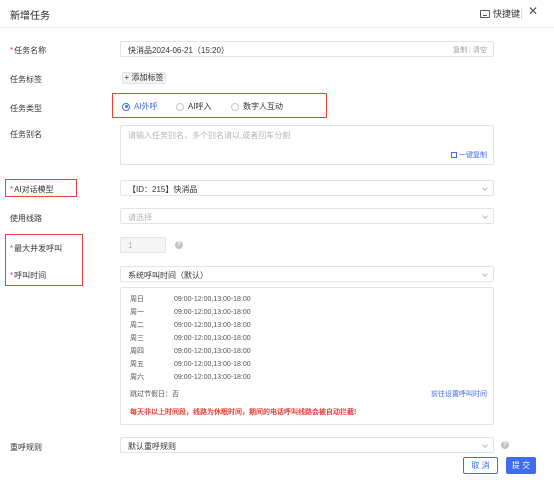 The image size is (554, 480). I want to click on line-label: 使用线路, so click(26, 218).